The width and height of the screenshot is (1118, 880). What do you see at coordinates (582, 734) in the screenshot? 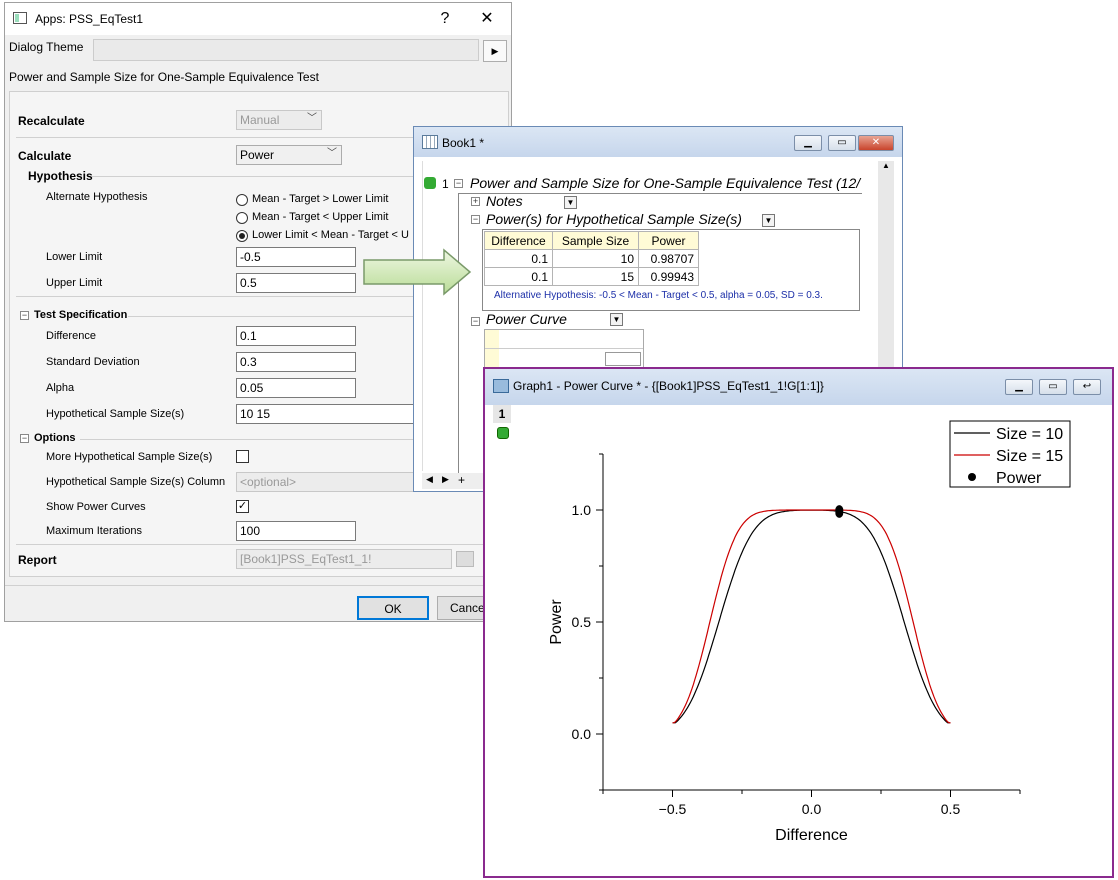
I see `y-tick-label: 0.0` at bounding box center [582, 734].